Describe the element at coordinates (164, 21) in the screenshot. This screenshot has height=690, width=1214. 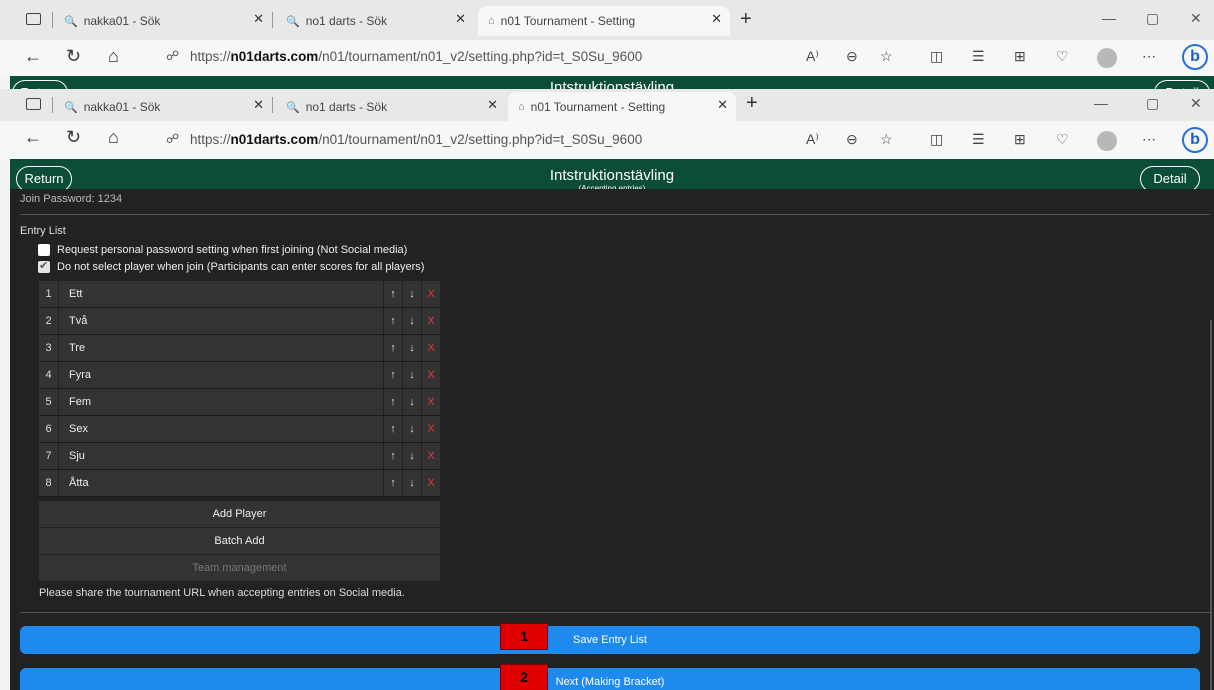
I see `back-tab-1: 🔍 nakka01 - Sök ✕` at that location.